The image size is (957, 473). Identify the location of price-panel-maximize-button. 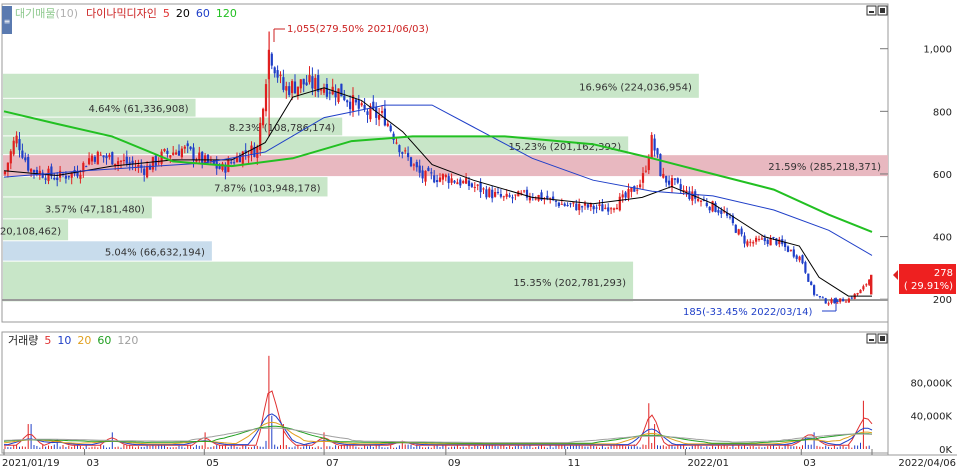
(882, 10).